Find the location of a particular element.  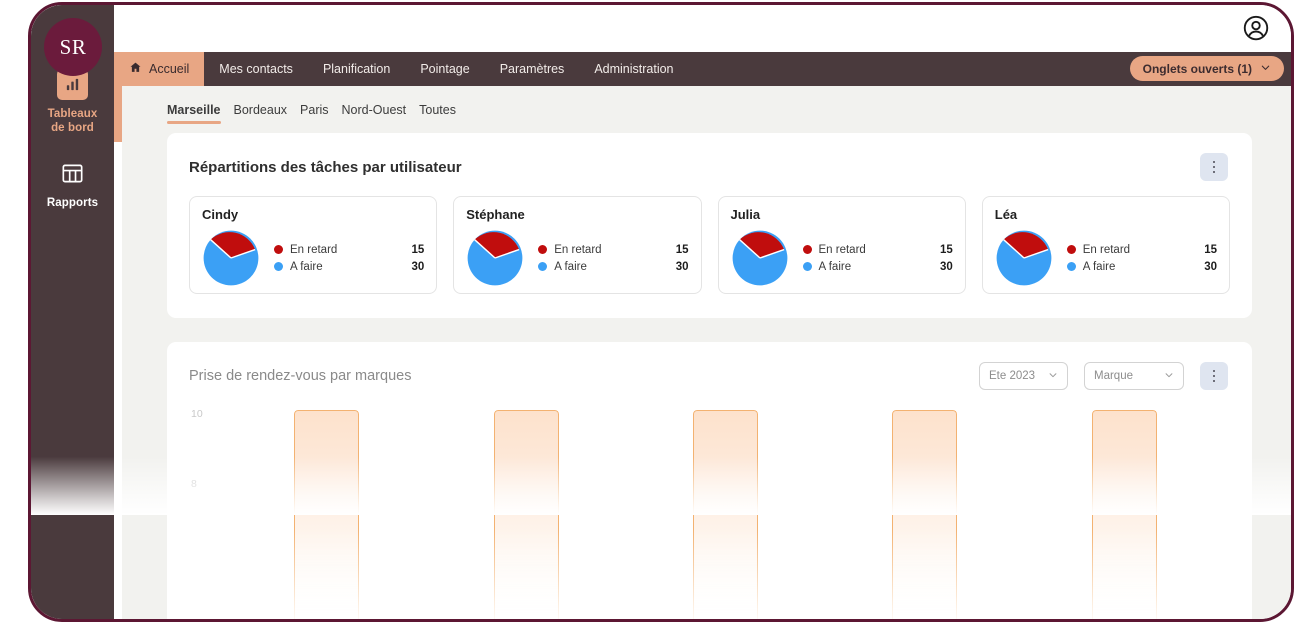

panel-header: Répartitions des tâches par utilisateur is located at coordinates (709, 157).